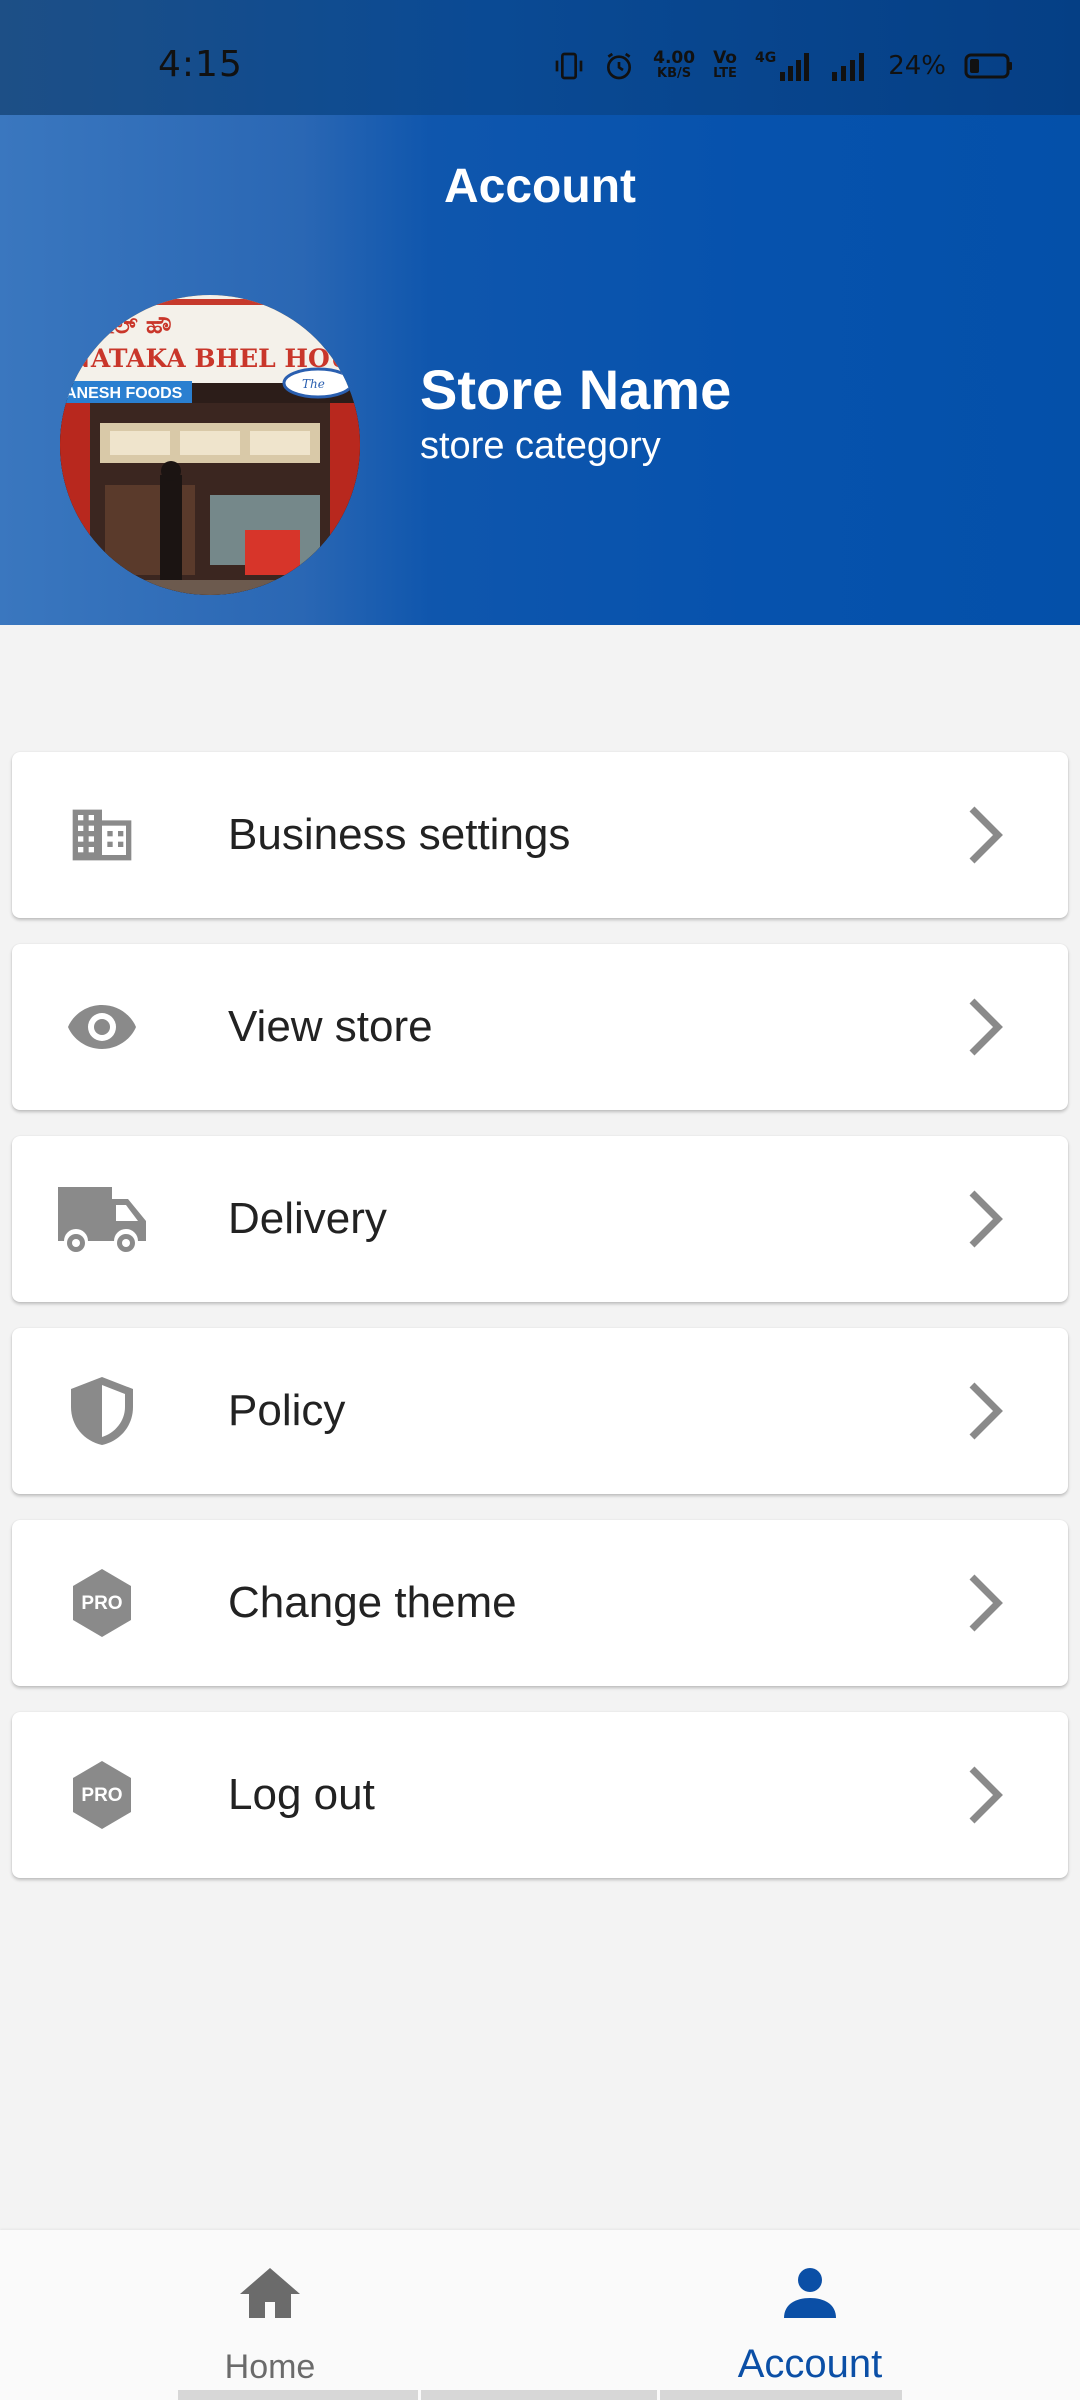 The image size is (1080, 2400). I want to click on battery-percent: 24%, so click(917, 66).